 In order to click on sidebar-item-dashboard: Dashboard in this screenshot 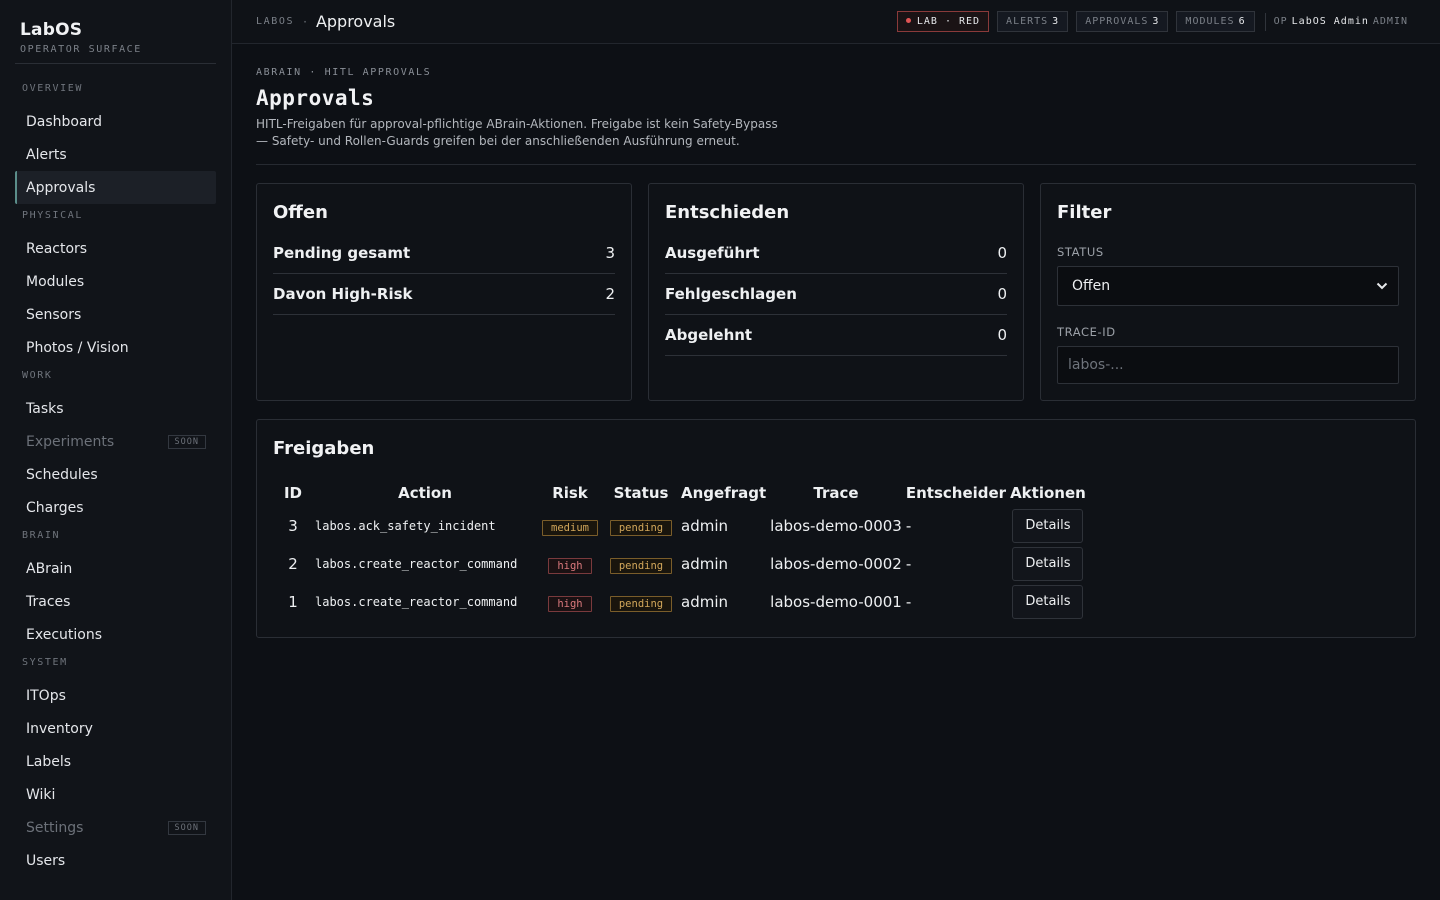, I will do `click(115, 121)`.